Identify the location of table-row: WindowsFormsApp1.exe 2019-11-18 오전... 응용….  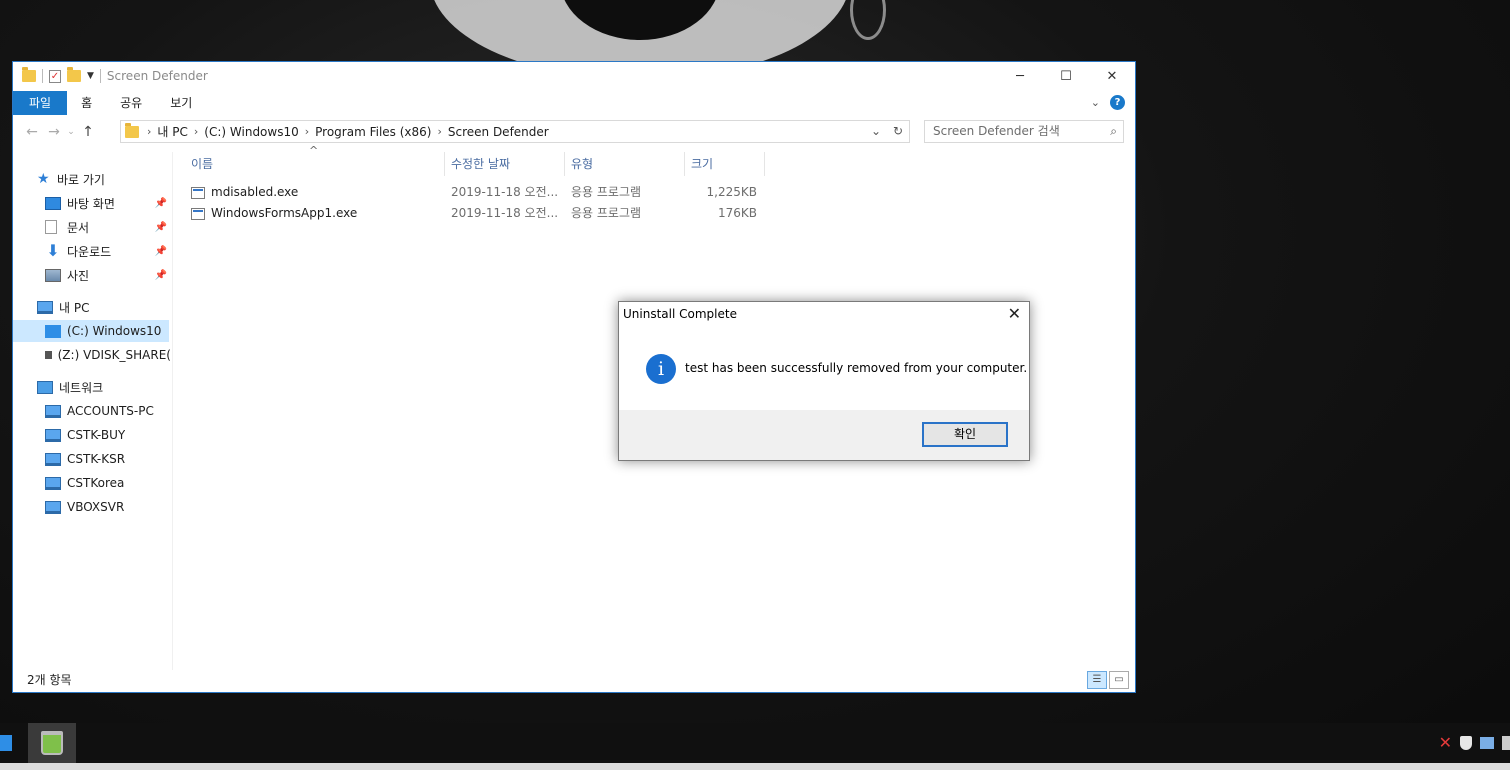
(475, 213).